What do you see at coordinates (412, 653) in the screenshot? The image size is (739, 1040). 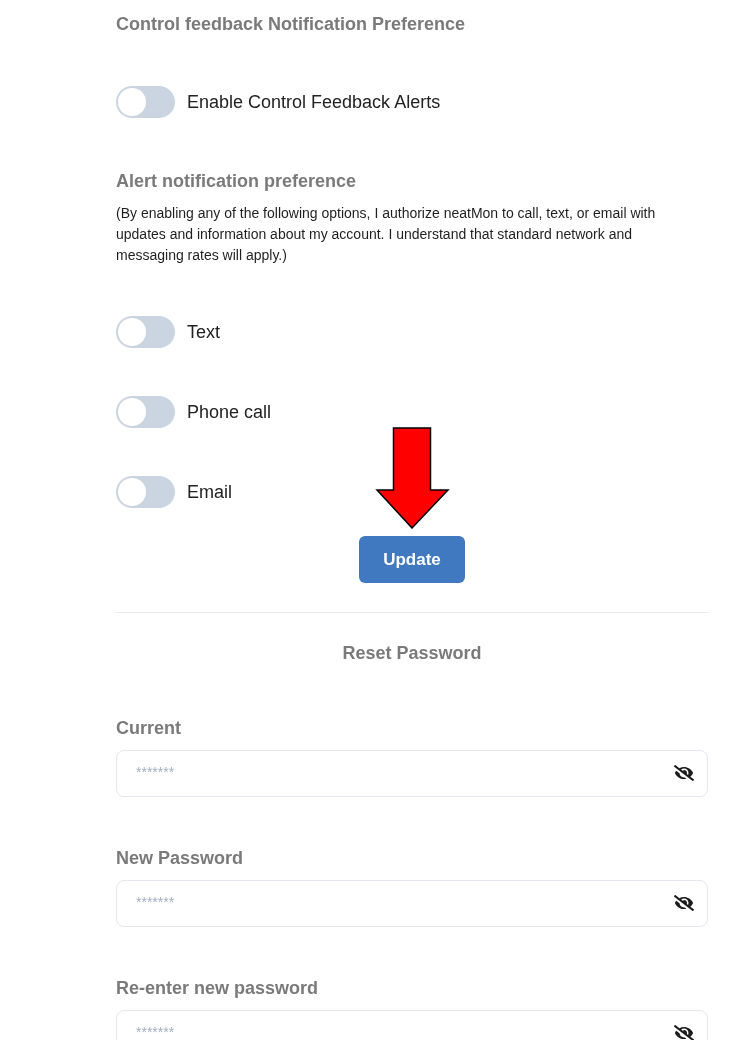 I see `section-title: Reset Password` at bounding box center [412, 653].